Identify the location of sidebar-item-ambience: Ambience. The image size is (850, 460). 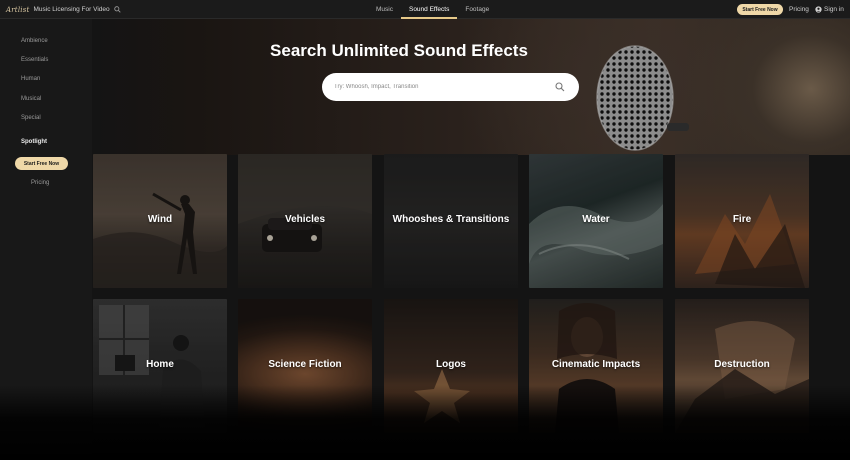
(34, 41).